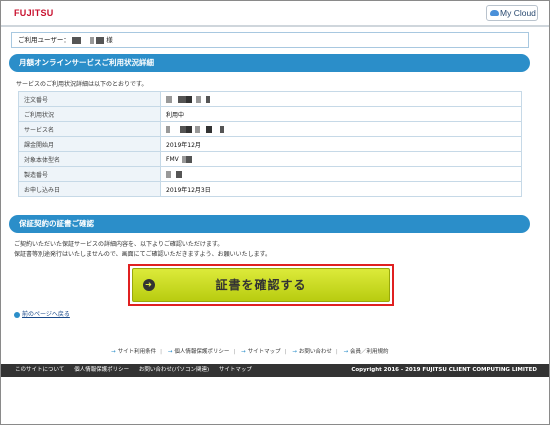 This screenshot has height=425, width=550. What do you see at coordinates (109, 40) in the screenshot?
I see `user-suffix: 様` at bounding box center [109, 40].